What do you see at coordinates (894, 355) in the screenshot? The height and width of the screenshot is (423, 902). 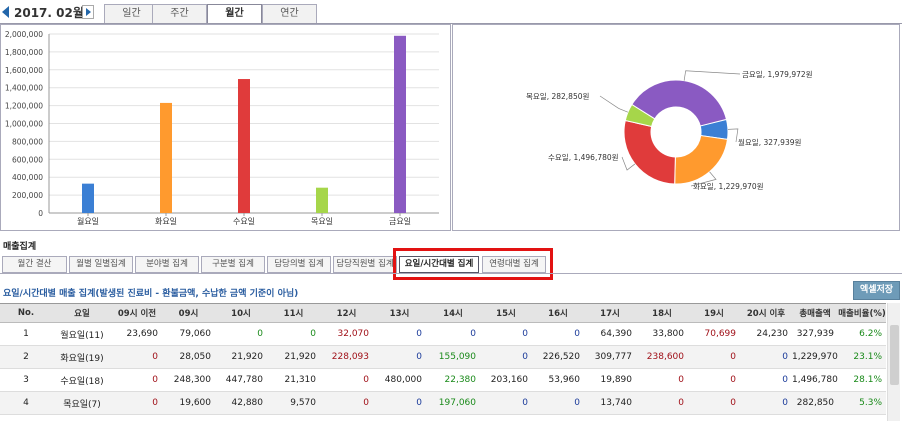 I see `scroll-thumb` at bounding box center [894, 355].